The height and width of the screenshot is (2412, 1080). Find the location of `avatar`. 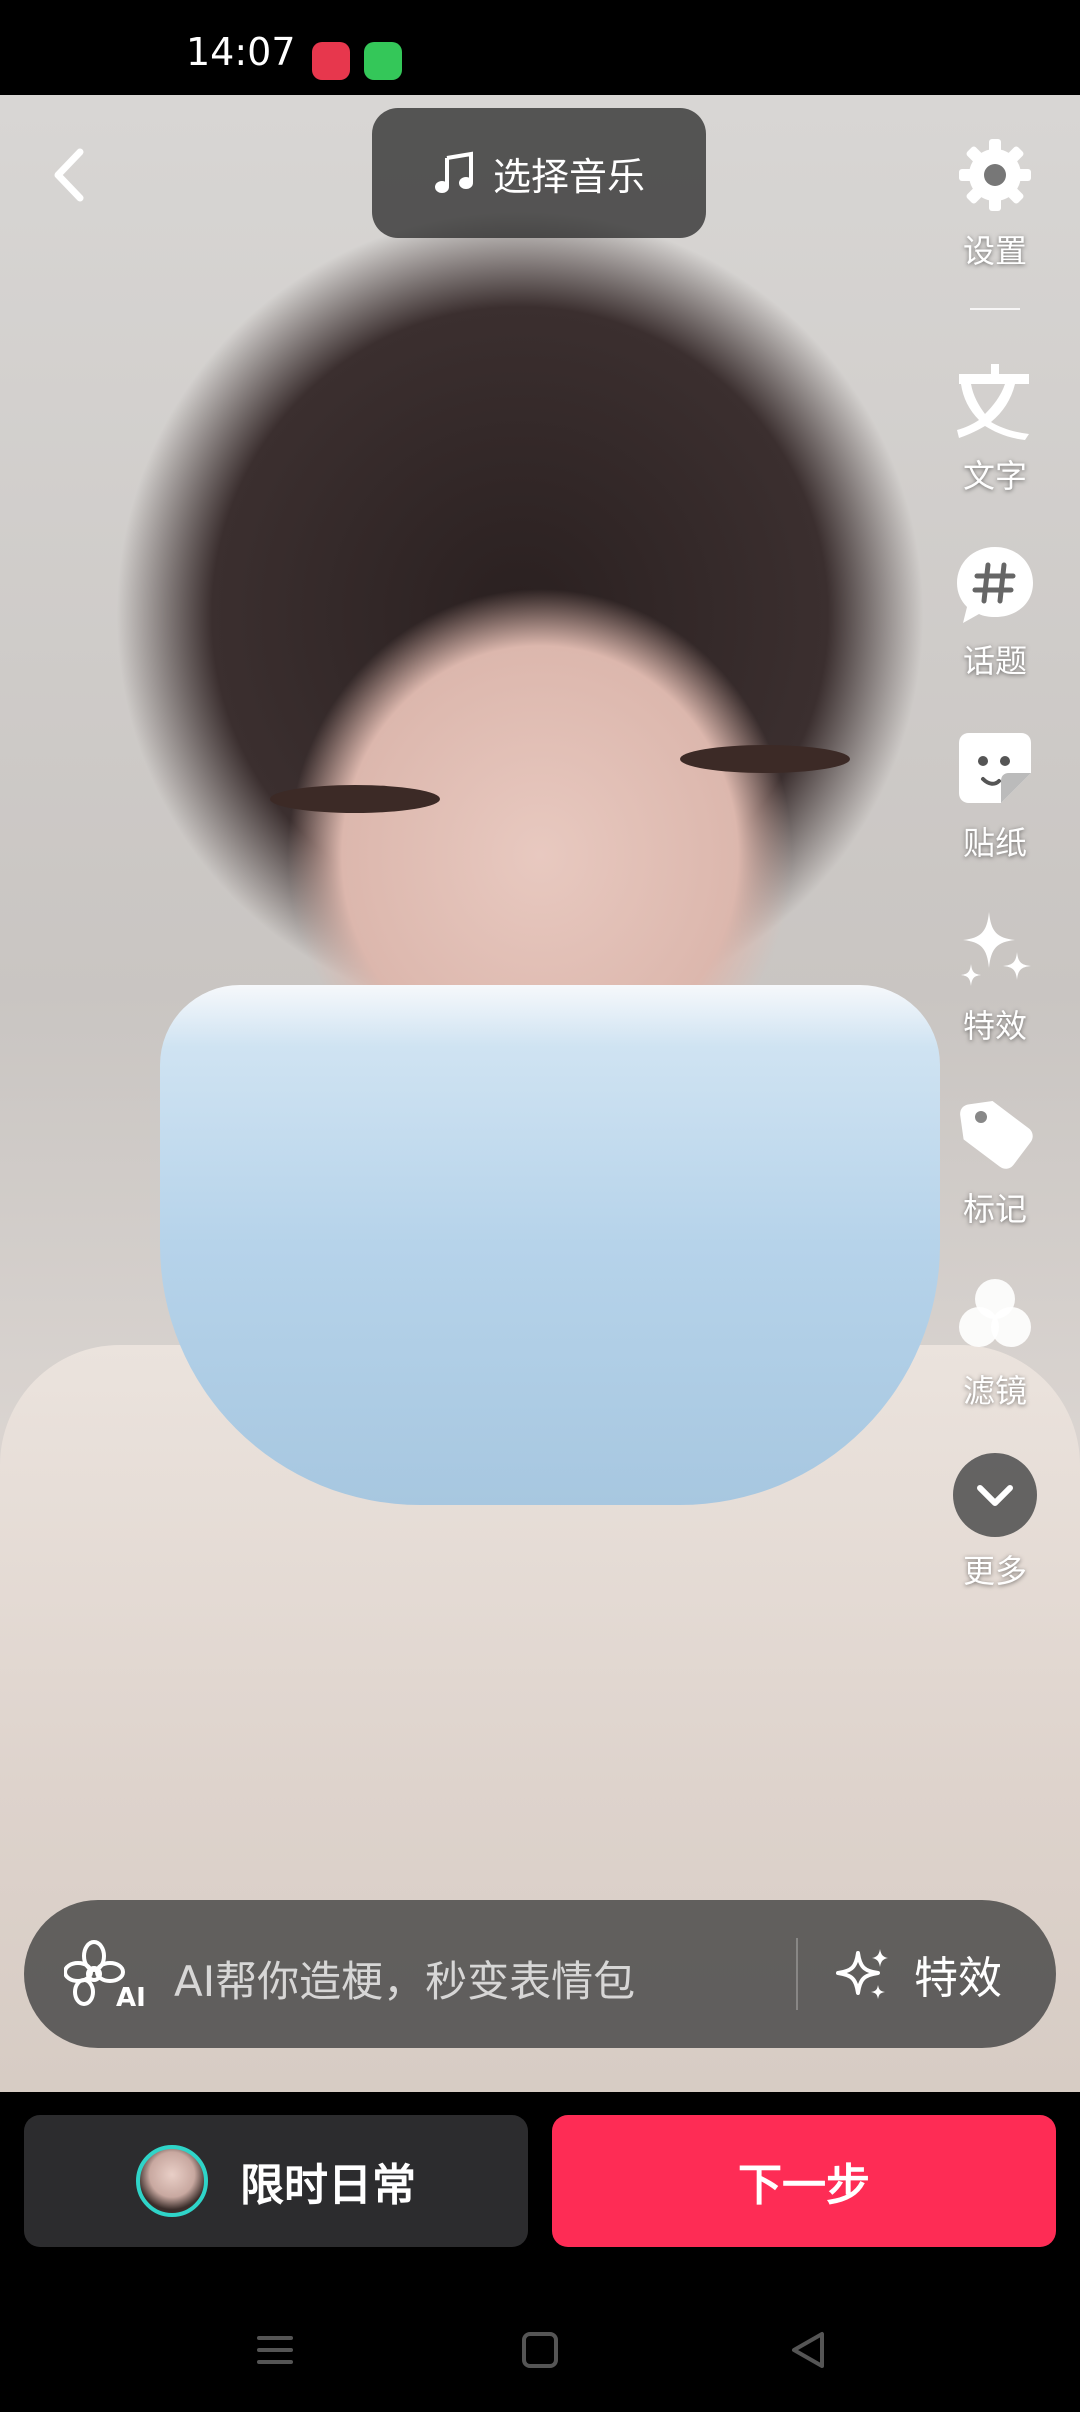

avatar is located at coordinates (172, 2181).